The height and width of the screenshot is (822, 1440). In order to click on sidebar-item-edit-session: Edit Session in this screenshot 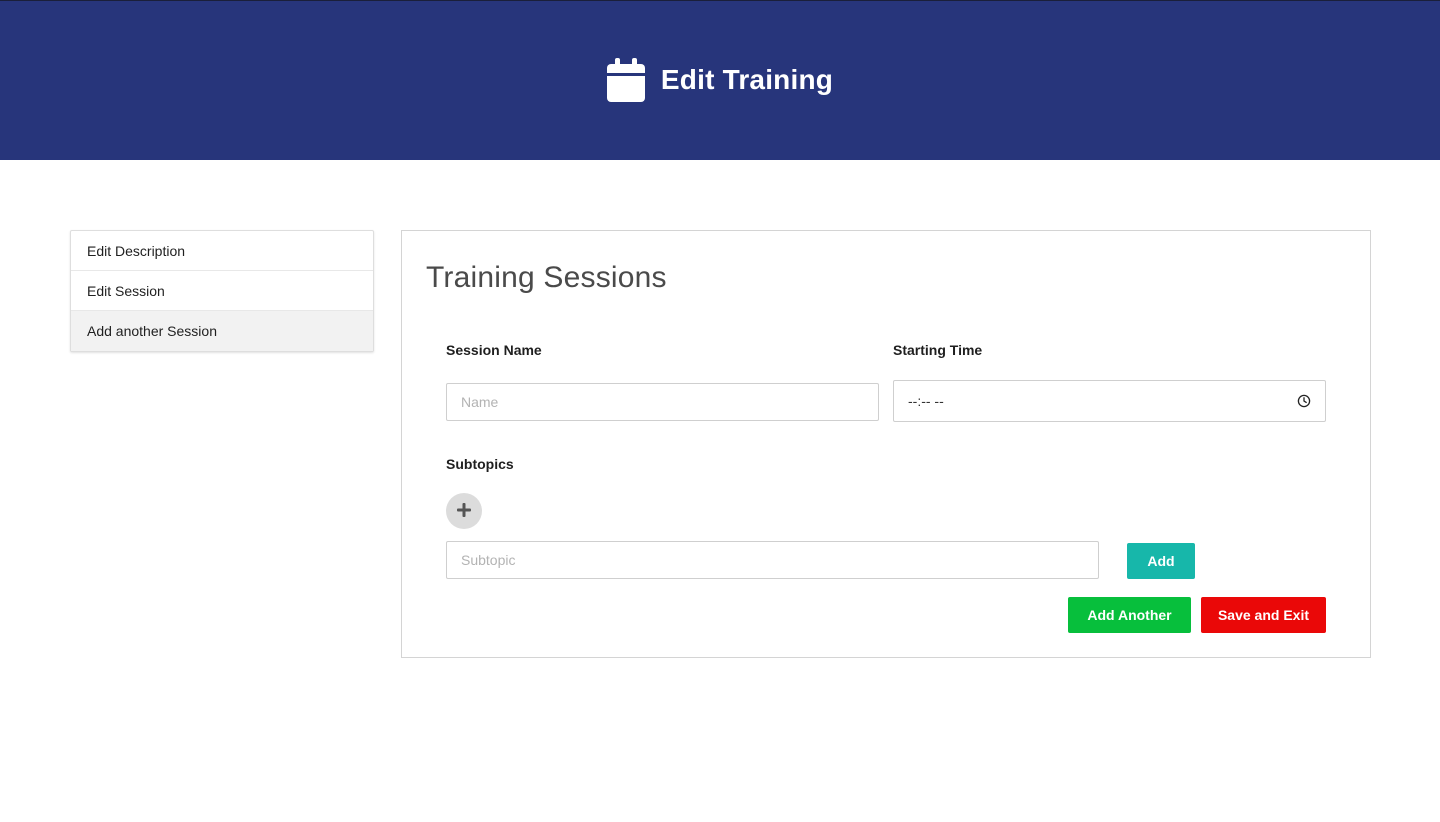, I will do `click(222, 291)`.